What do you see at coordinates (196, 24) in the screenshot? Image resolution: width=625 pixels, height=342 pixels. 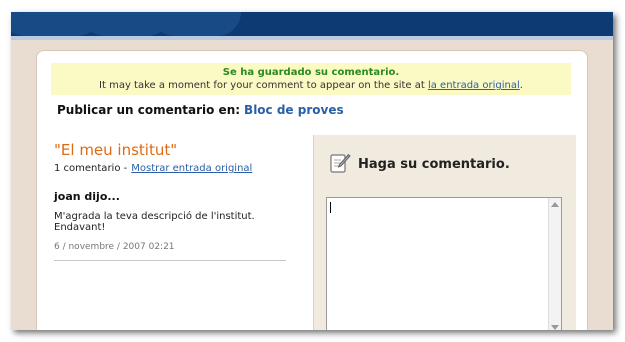 I see `header-decoration` at bounding box center [196, 24].